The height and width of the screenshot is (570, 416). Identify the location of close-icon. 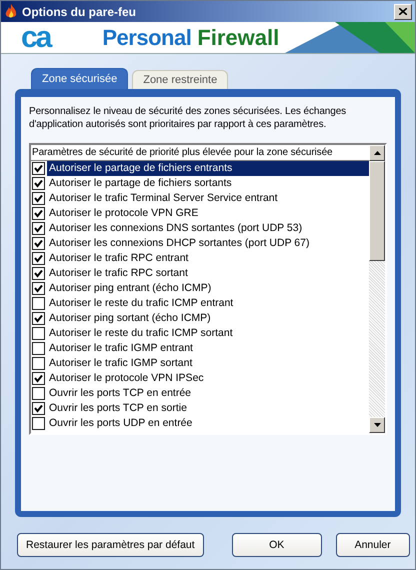
(403, 11).